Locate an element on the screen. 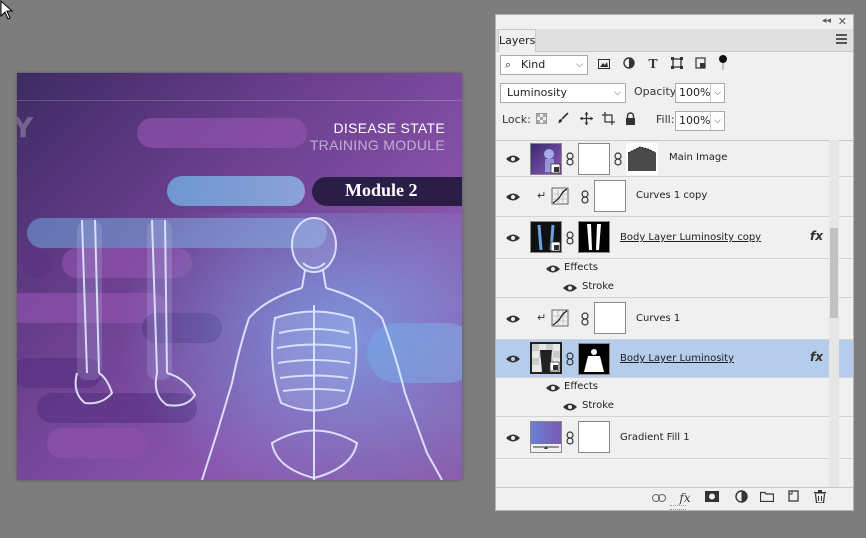 Image resolution: width=866 pixels, height=538 pixels. close-icon: ✕ is located at coordinates (842, 21).